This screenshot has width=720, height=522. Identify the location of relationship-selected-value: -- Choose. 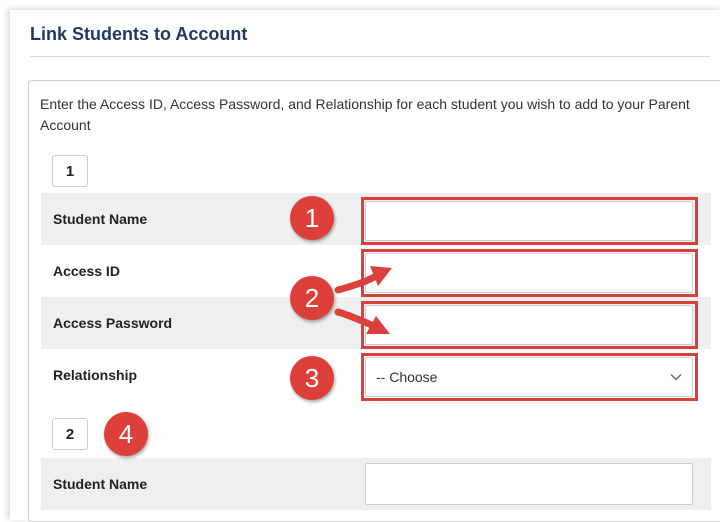
(407, 377).